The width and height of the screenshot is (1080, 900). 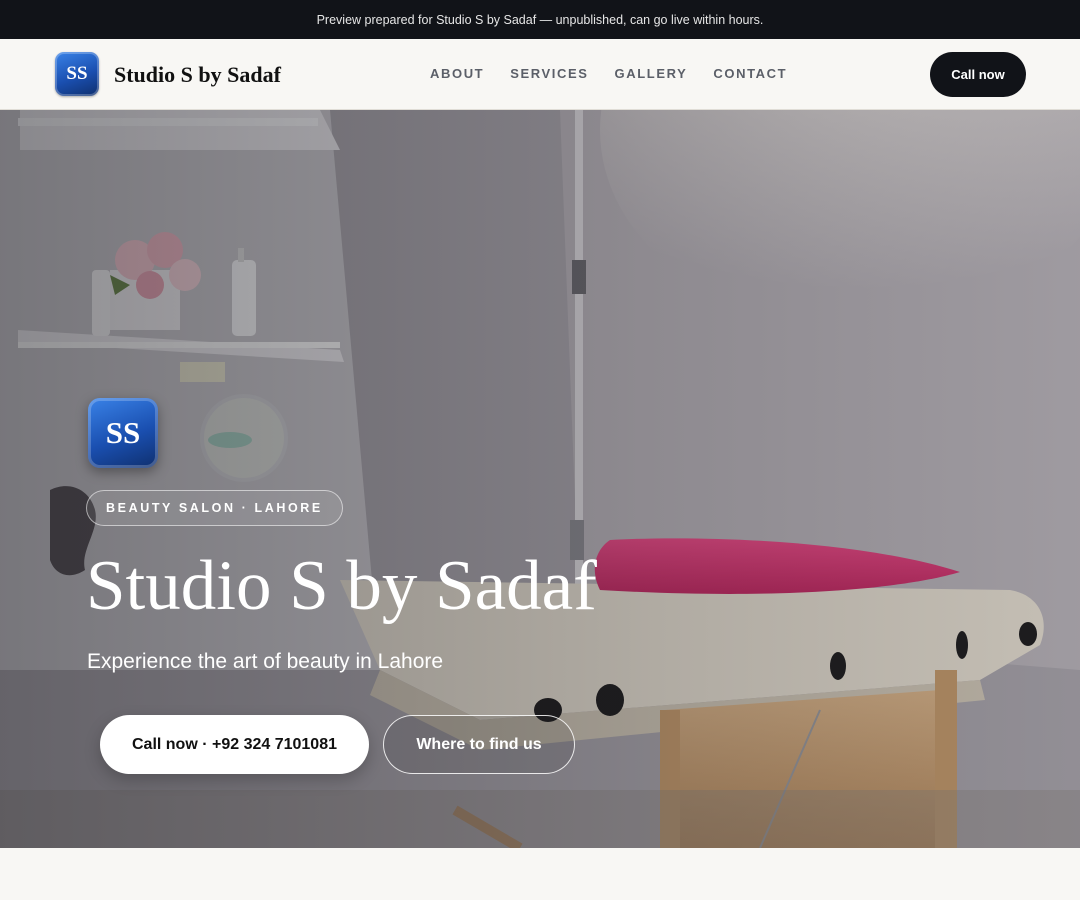 I want to click on header-call-button: Call now, so click(x=978, y=74).